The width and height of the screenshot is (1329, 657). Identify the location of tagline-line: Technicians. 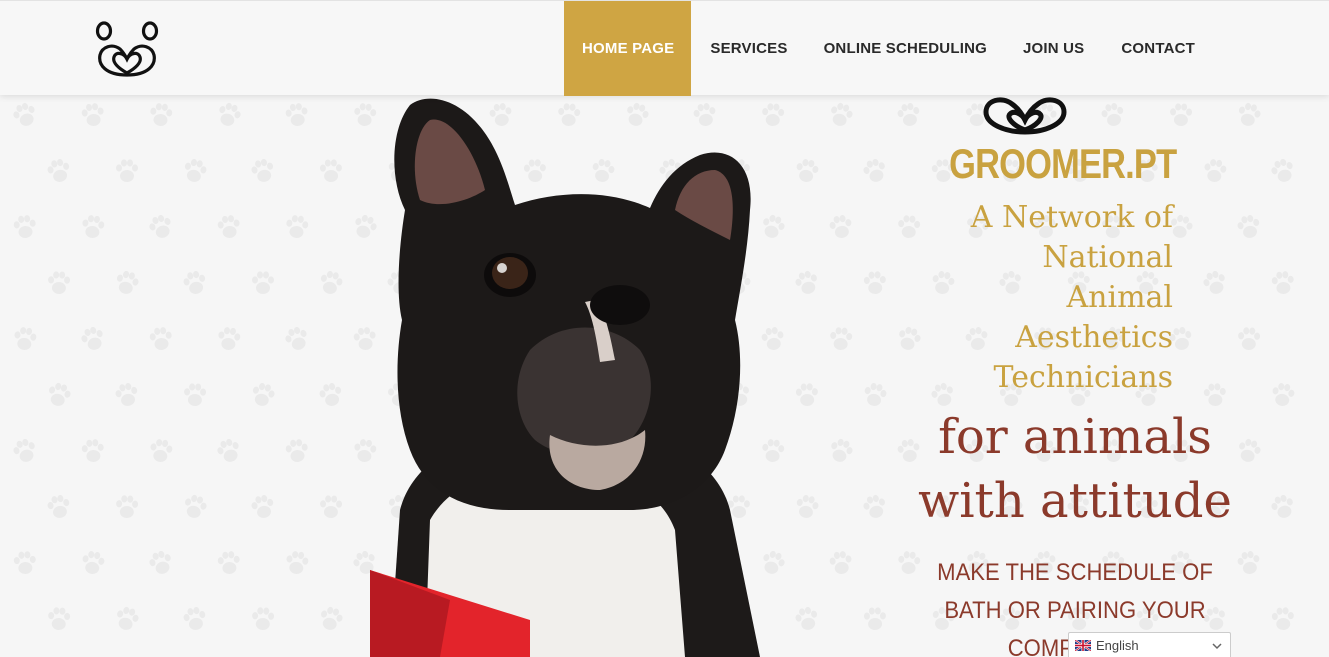
(1083, 377).